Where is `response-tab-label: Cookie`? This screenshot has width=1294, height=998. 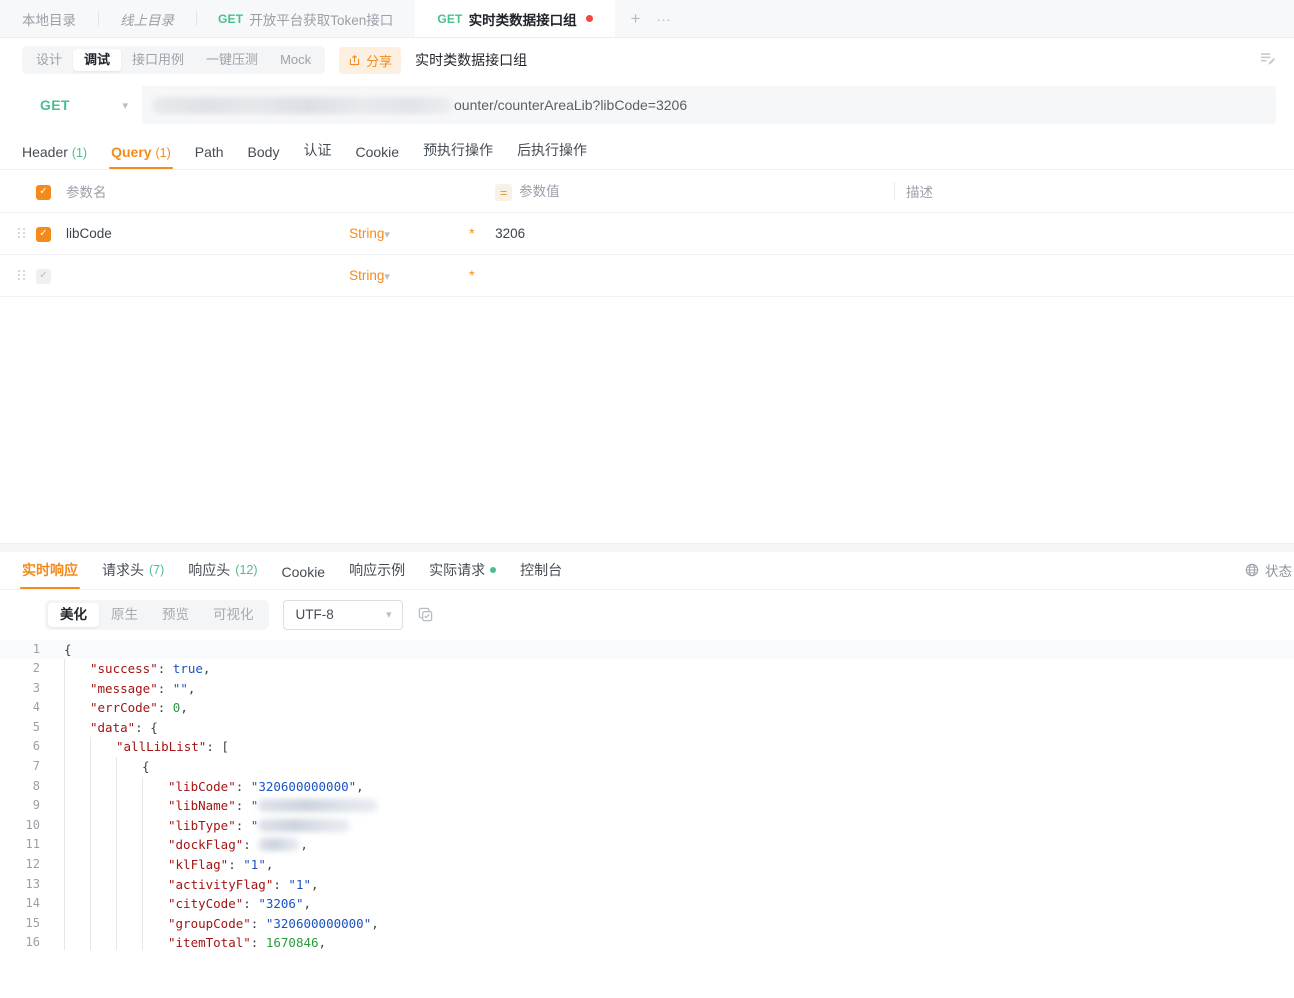
response-tab-label: Cookie is located at coordinates (303, 571).